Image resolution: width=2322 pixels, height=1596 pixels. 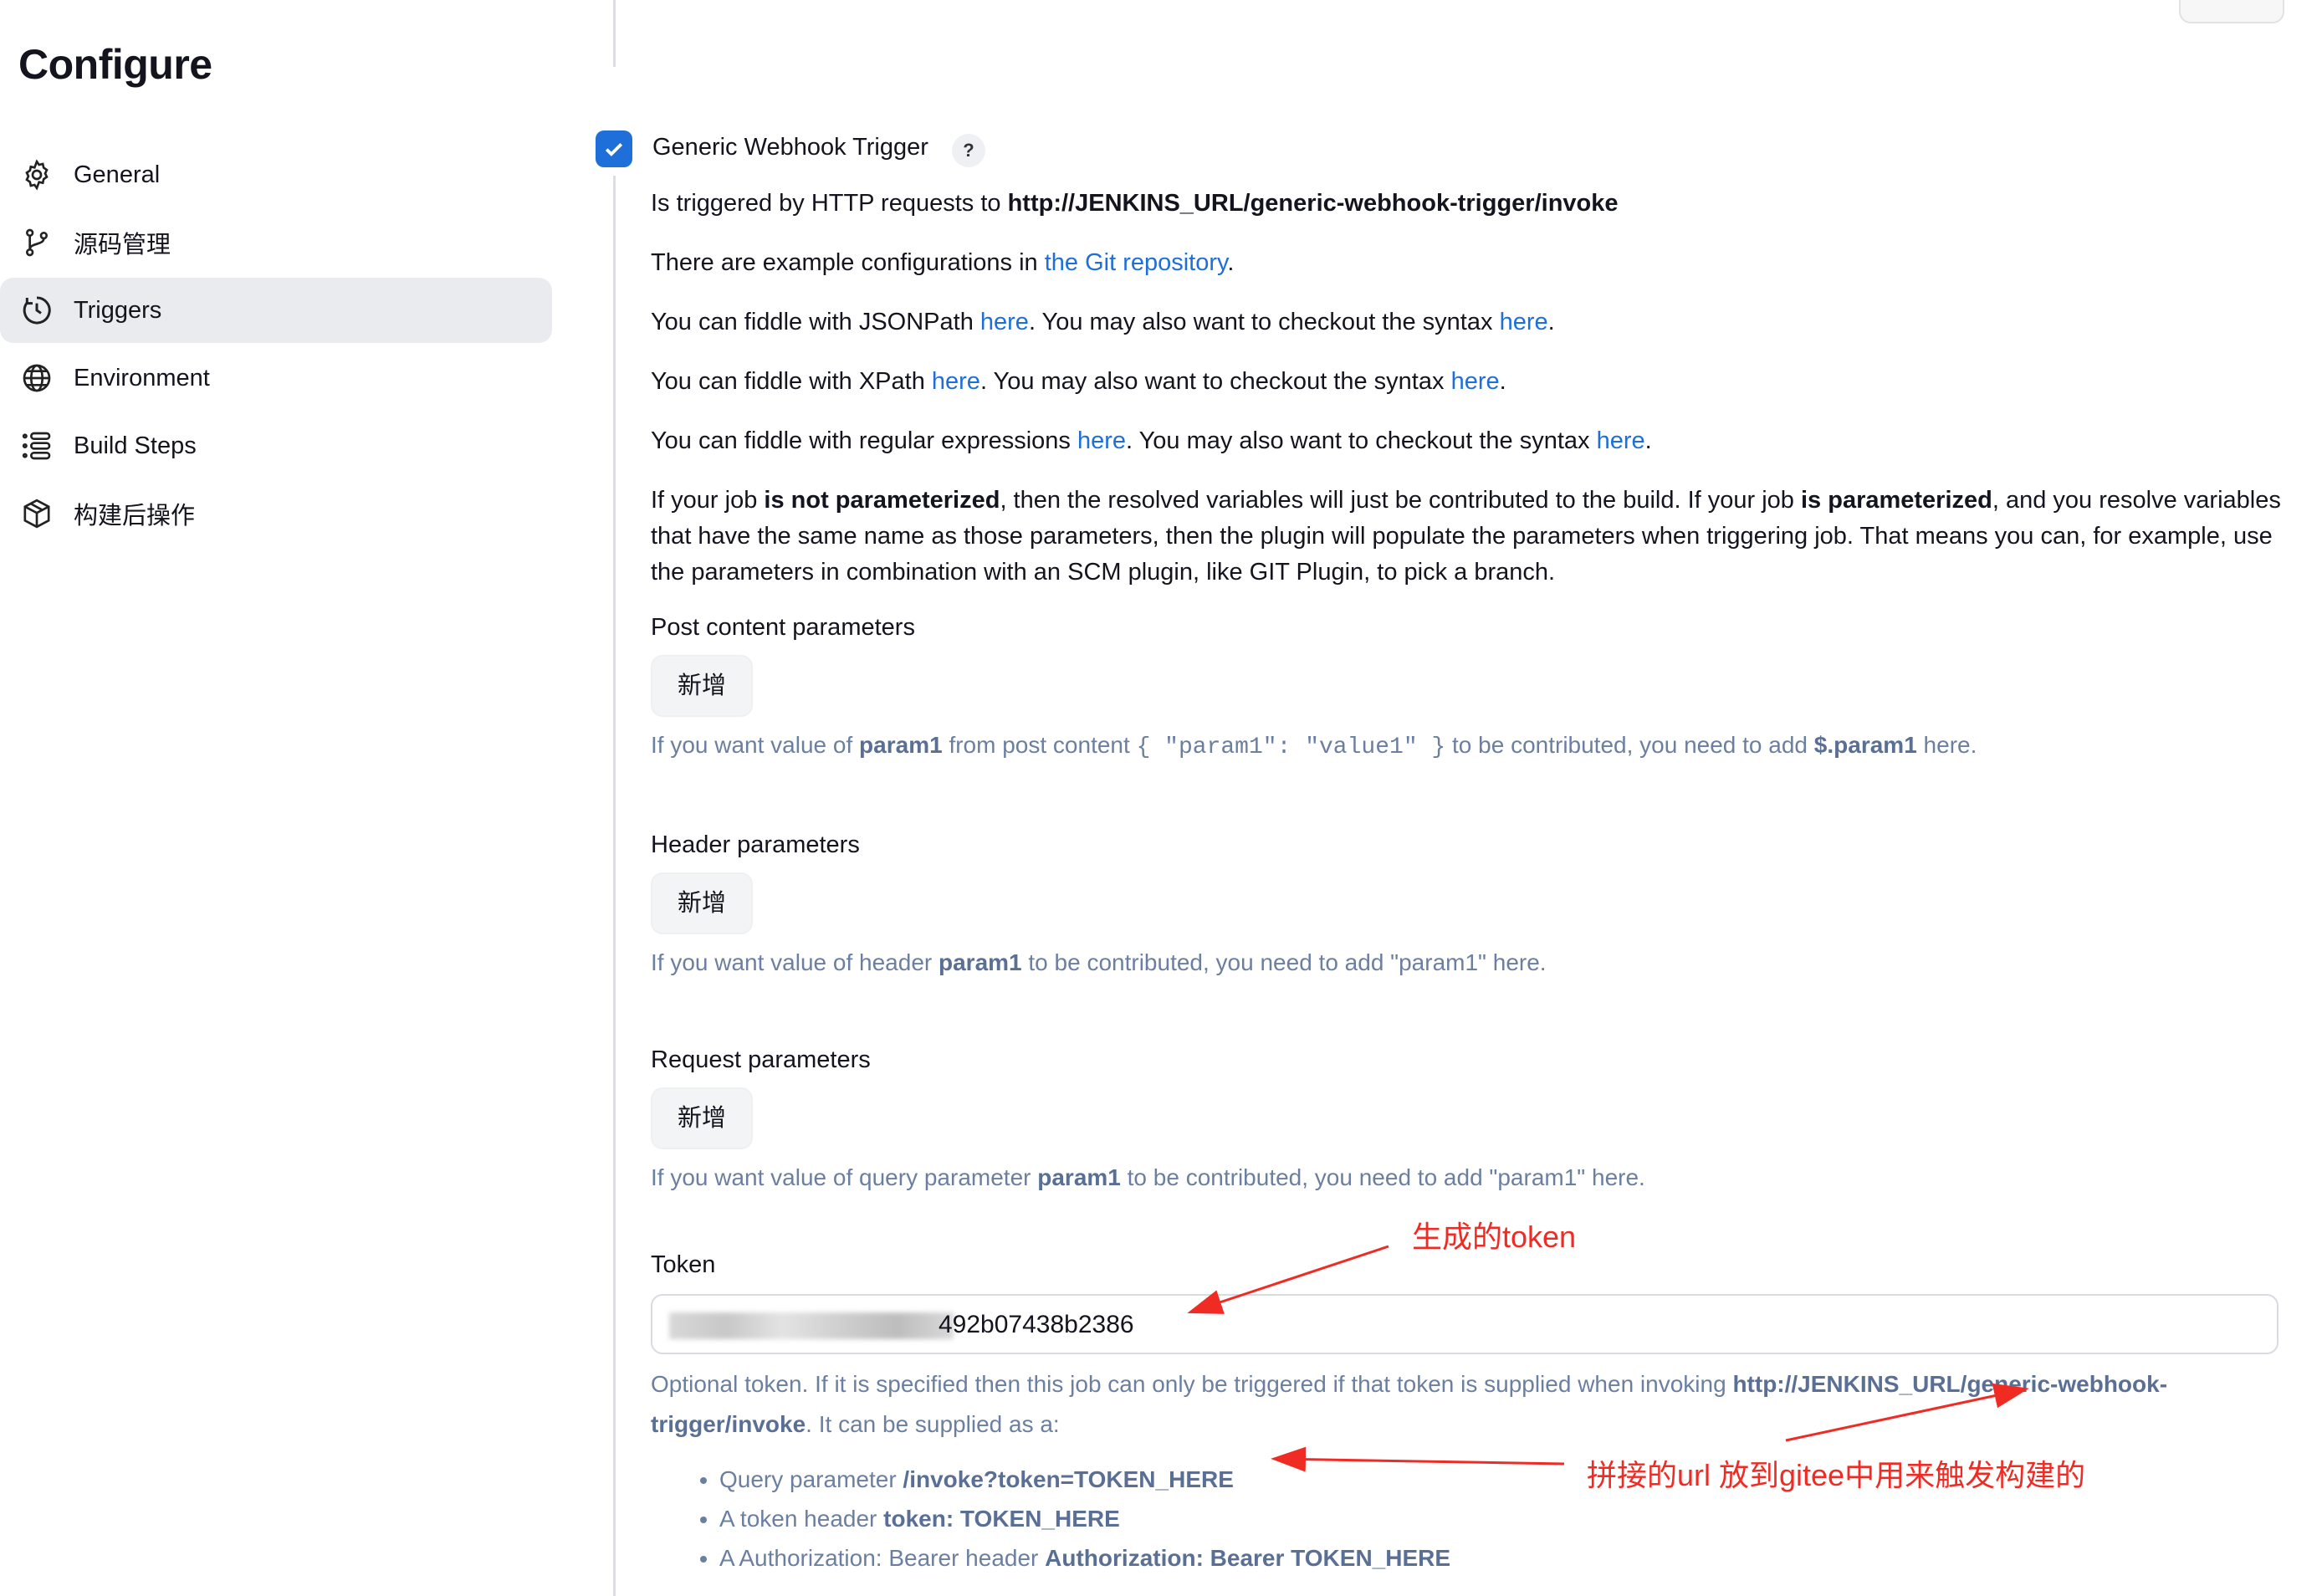 What do you see at coordinates (36, 242) in the screenshot?
I see `branch-icon` at bounding box center [36, 242].